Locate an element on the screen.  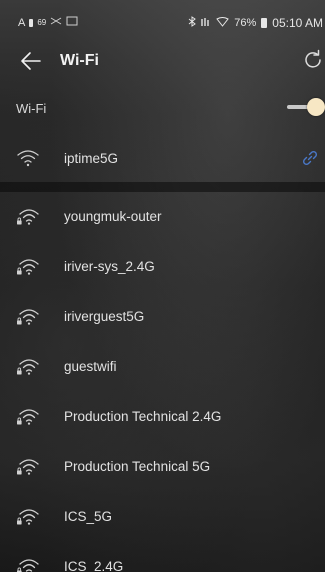
status-right: 76% 05:10 AM is located at coordinates (255, 23).